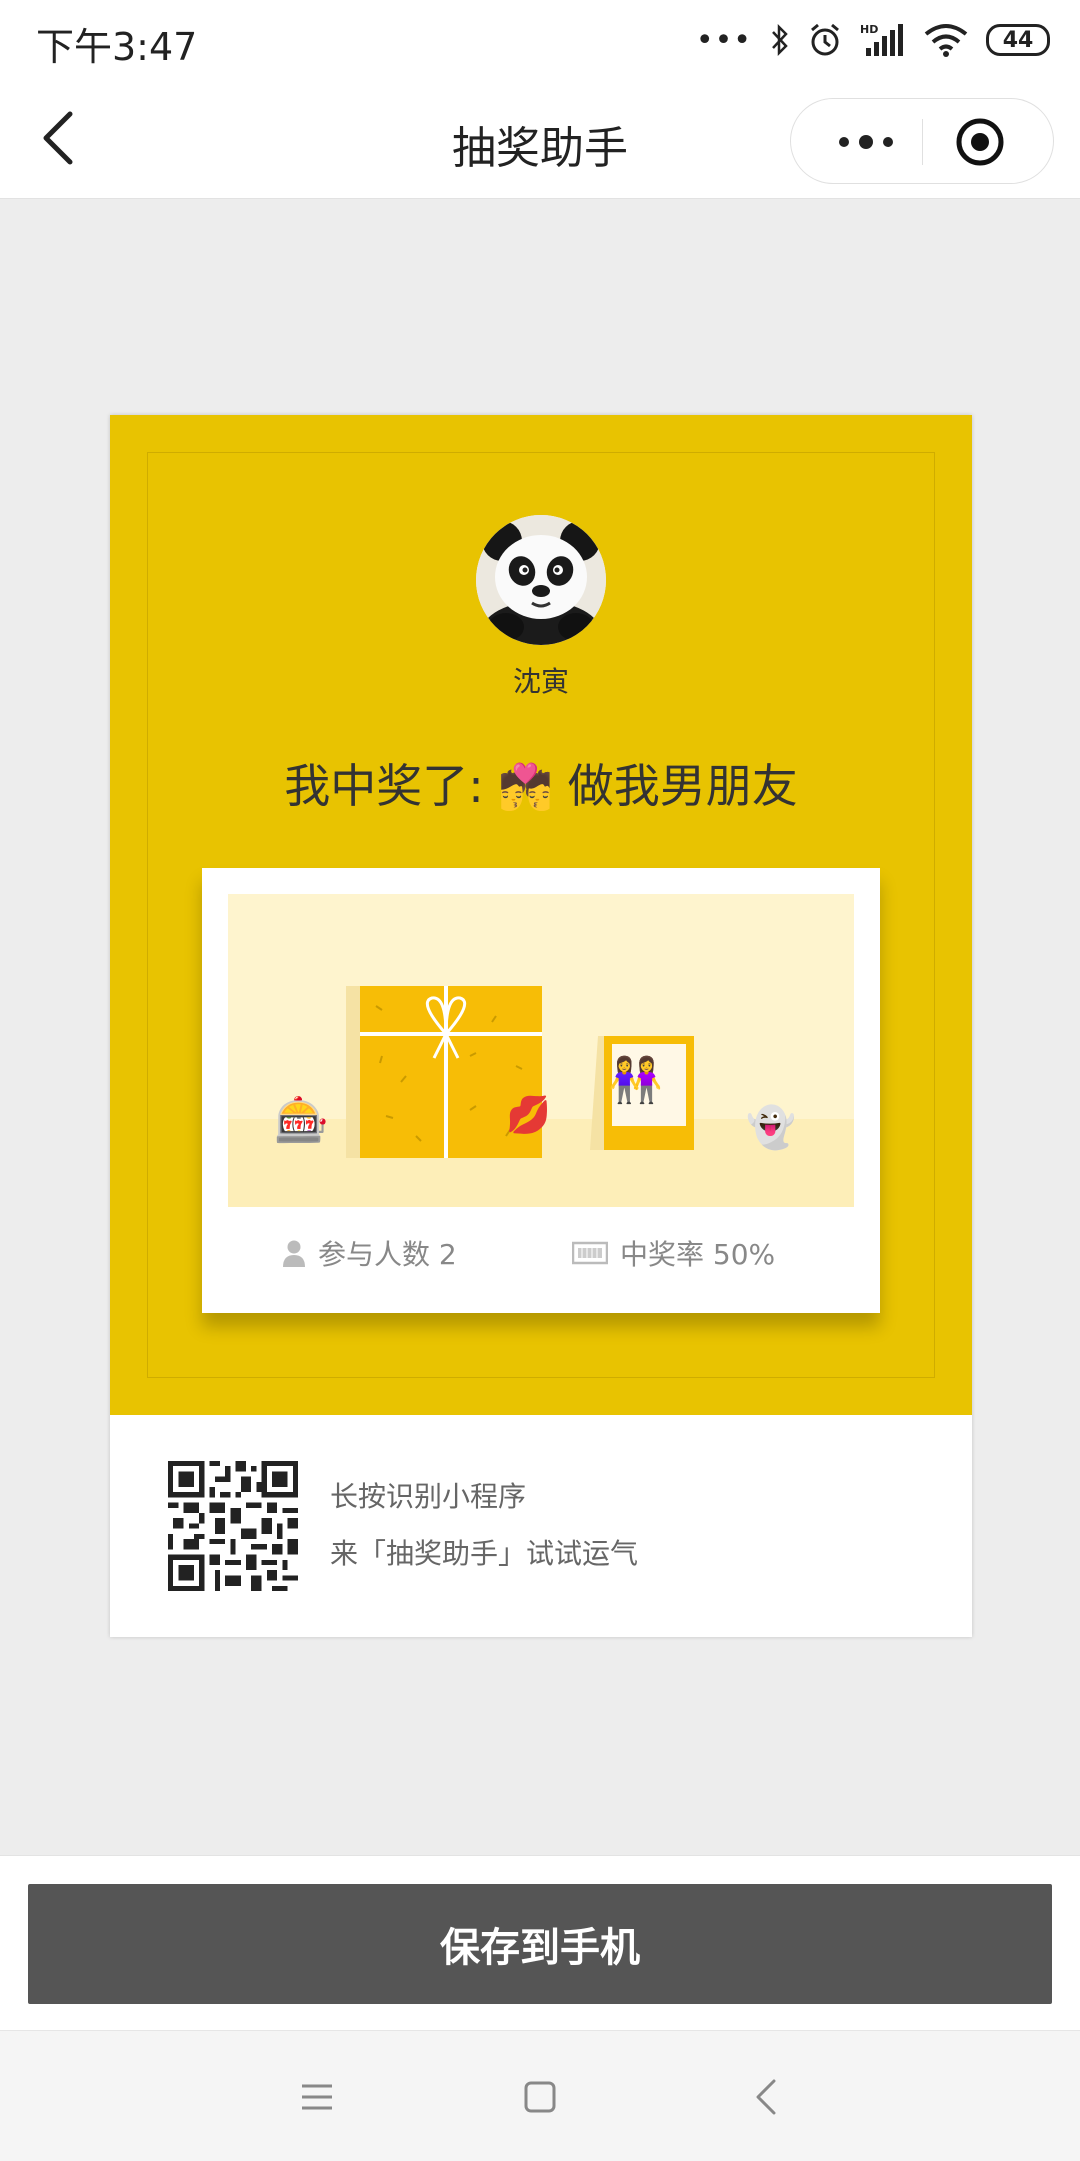  I want to click on win-announcement: 我中奖了: 💏 做我男朋友, so click(541, 783).